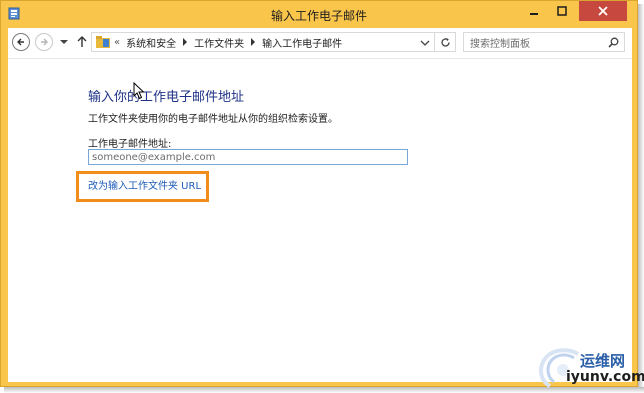 This screenshot has width=644, height=393. What do you see at coordinates (534, 11) in the screenshot?
I see `minimize-button` at bounding box center [534, 11].